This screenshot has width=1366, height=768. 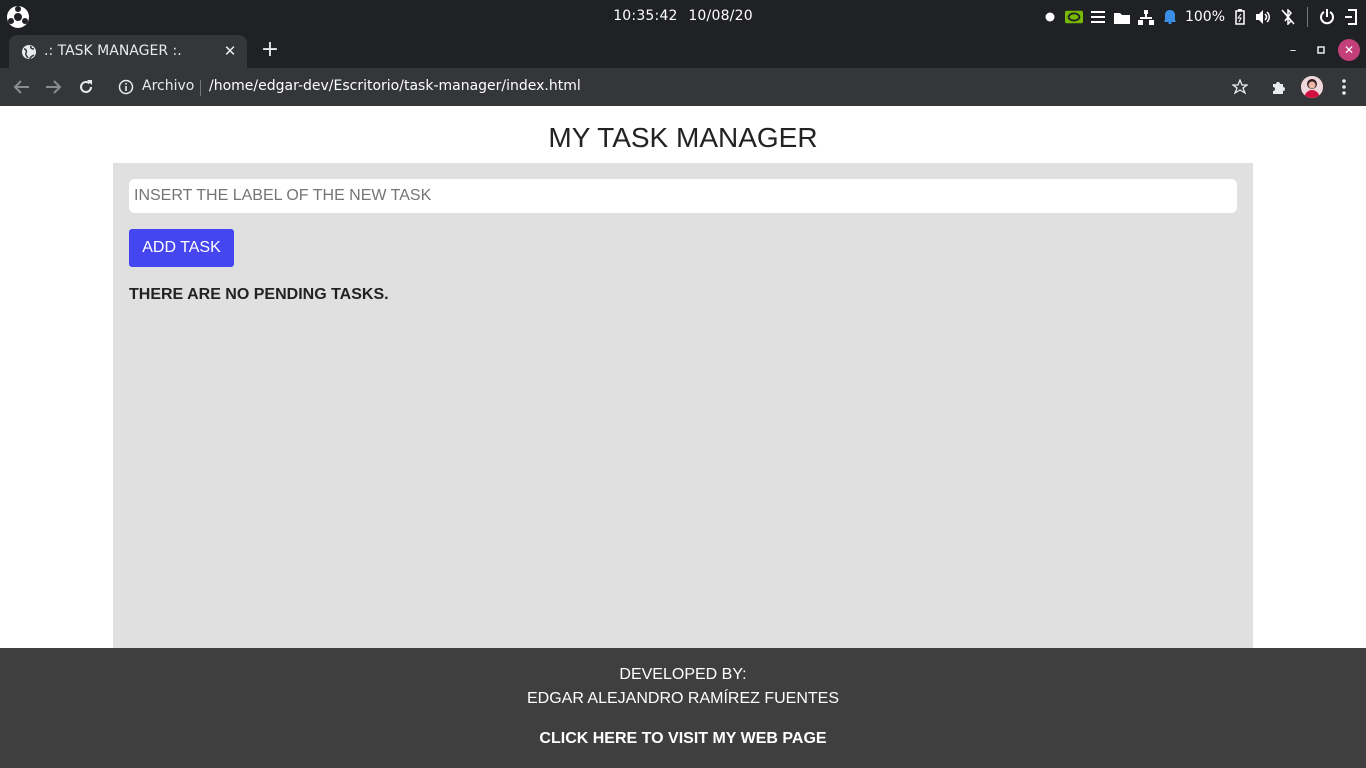 I want to click on clock-time: 10:35:42, so click(x=645, y=16).